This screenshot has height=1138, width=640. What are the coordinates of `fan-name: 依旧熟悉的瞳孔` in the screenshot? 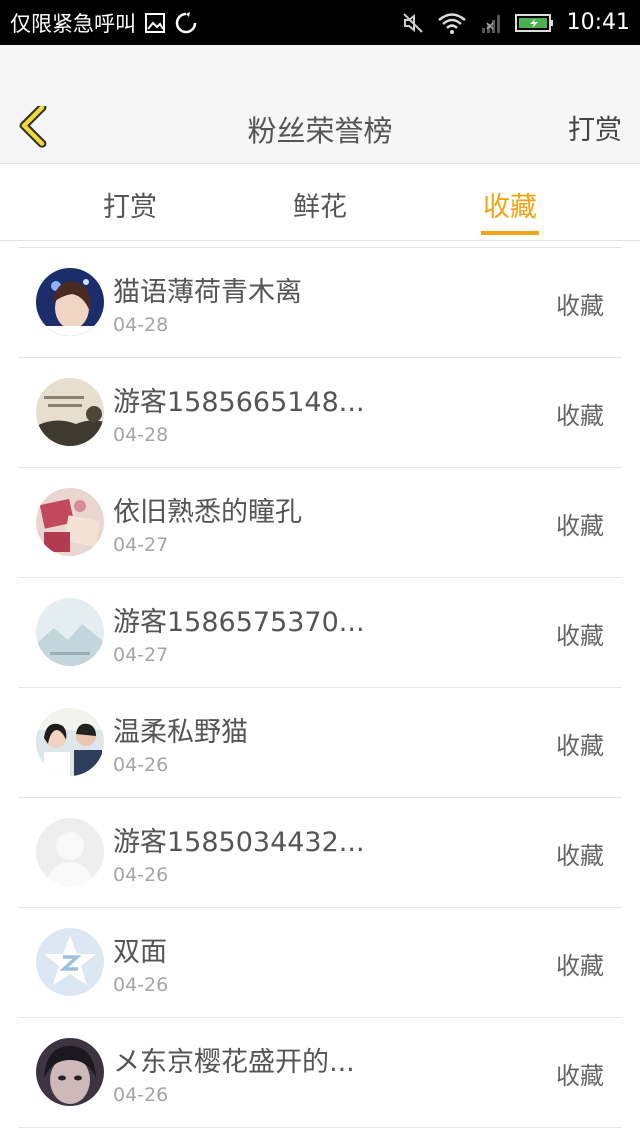 It's located at (207, 512).